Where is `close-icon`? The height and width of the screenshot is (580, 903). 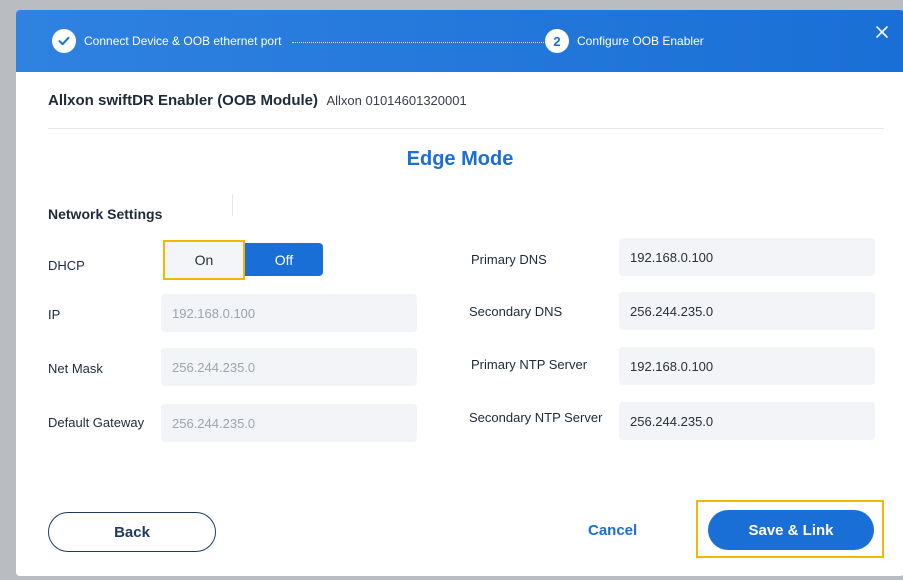
close-icon is located at coordinates (882, 32).